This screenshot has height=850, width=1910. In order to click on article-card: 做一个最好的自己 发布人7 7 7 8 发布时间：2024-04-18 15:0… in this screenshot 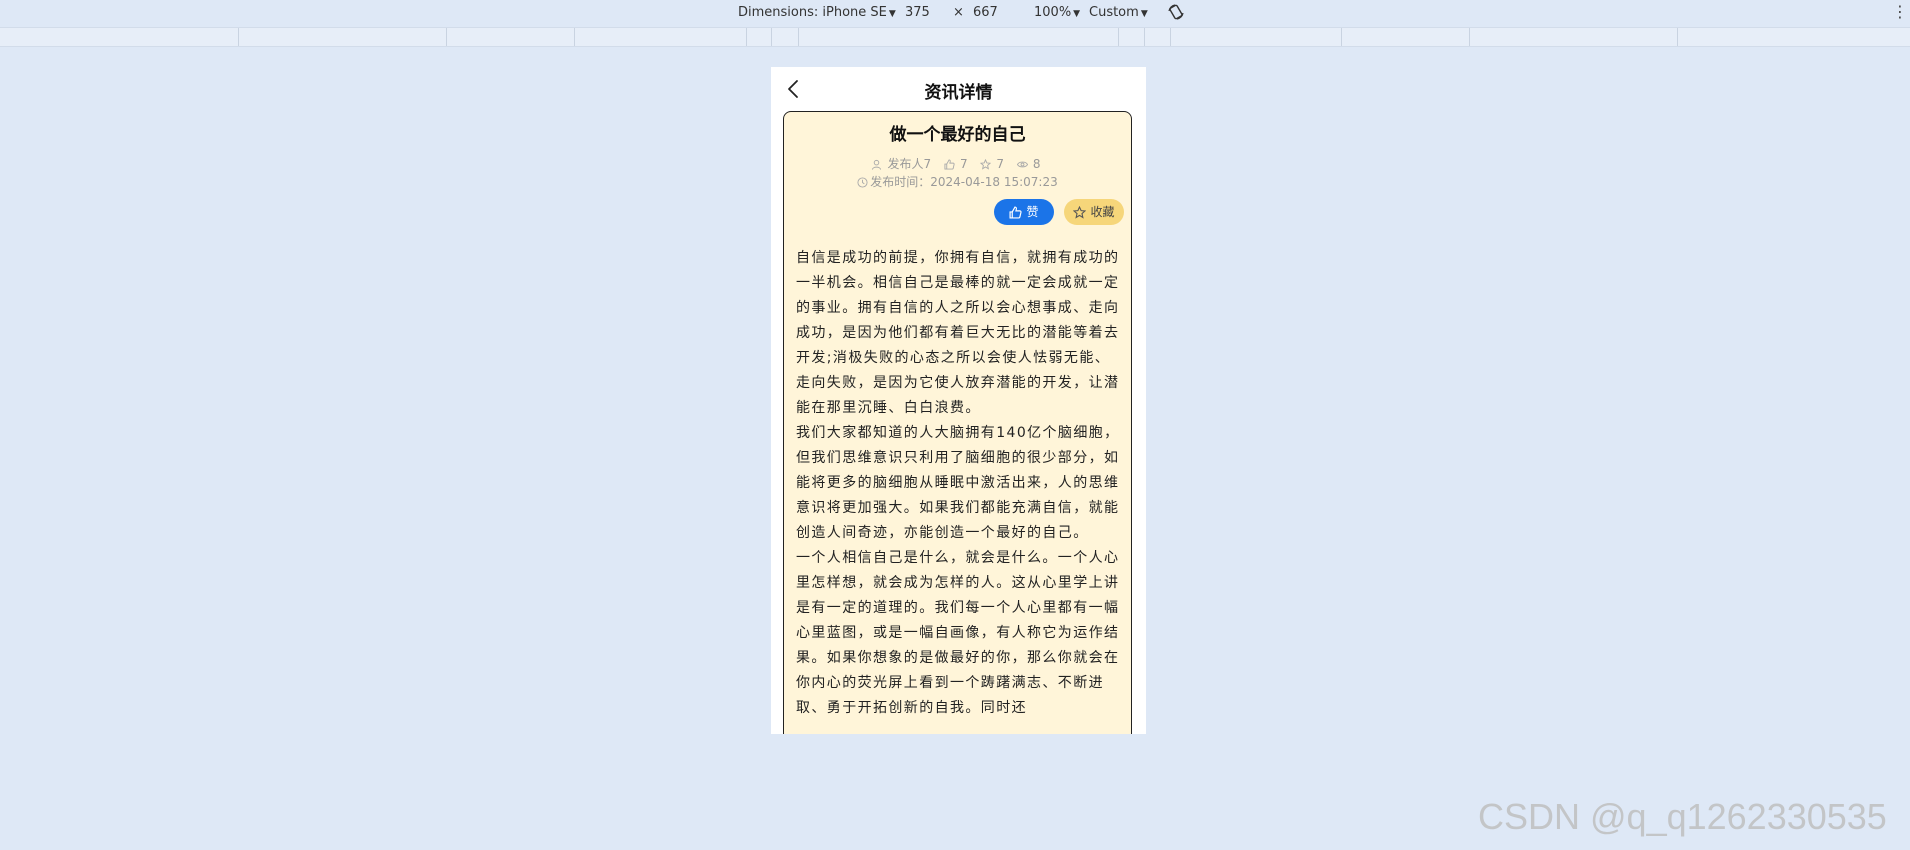, I will do `click(957, 422)`.